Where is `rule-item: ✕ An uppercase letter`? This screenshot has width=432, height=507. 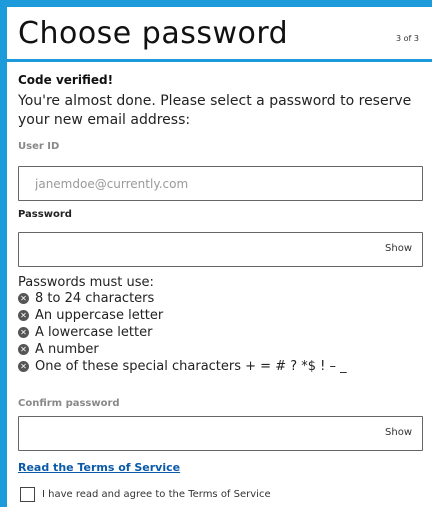
rule-item: ✕ An uppercase letter is located at coordinates (90, 315).